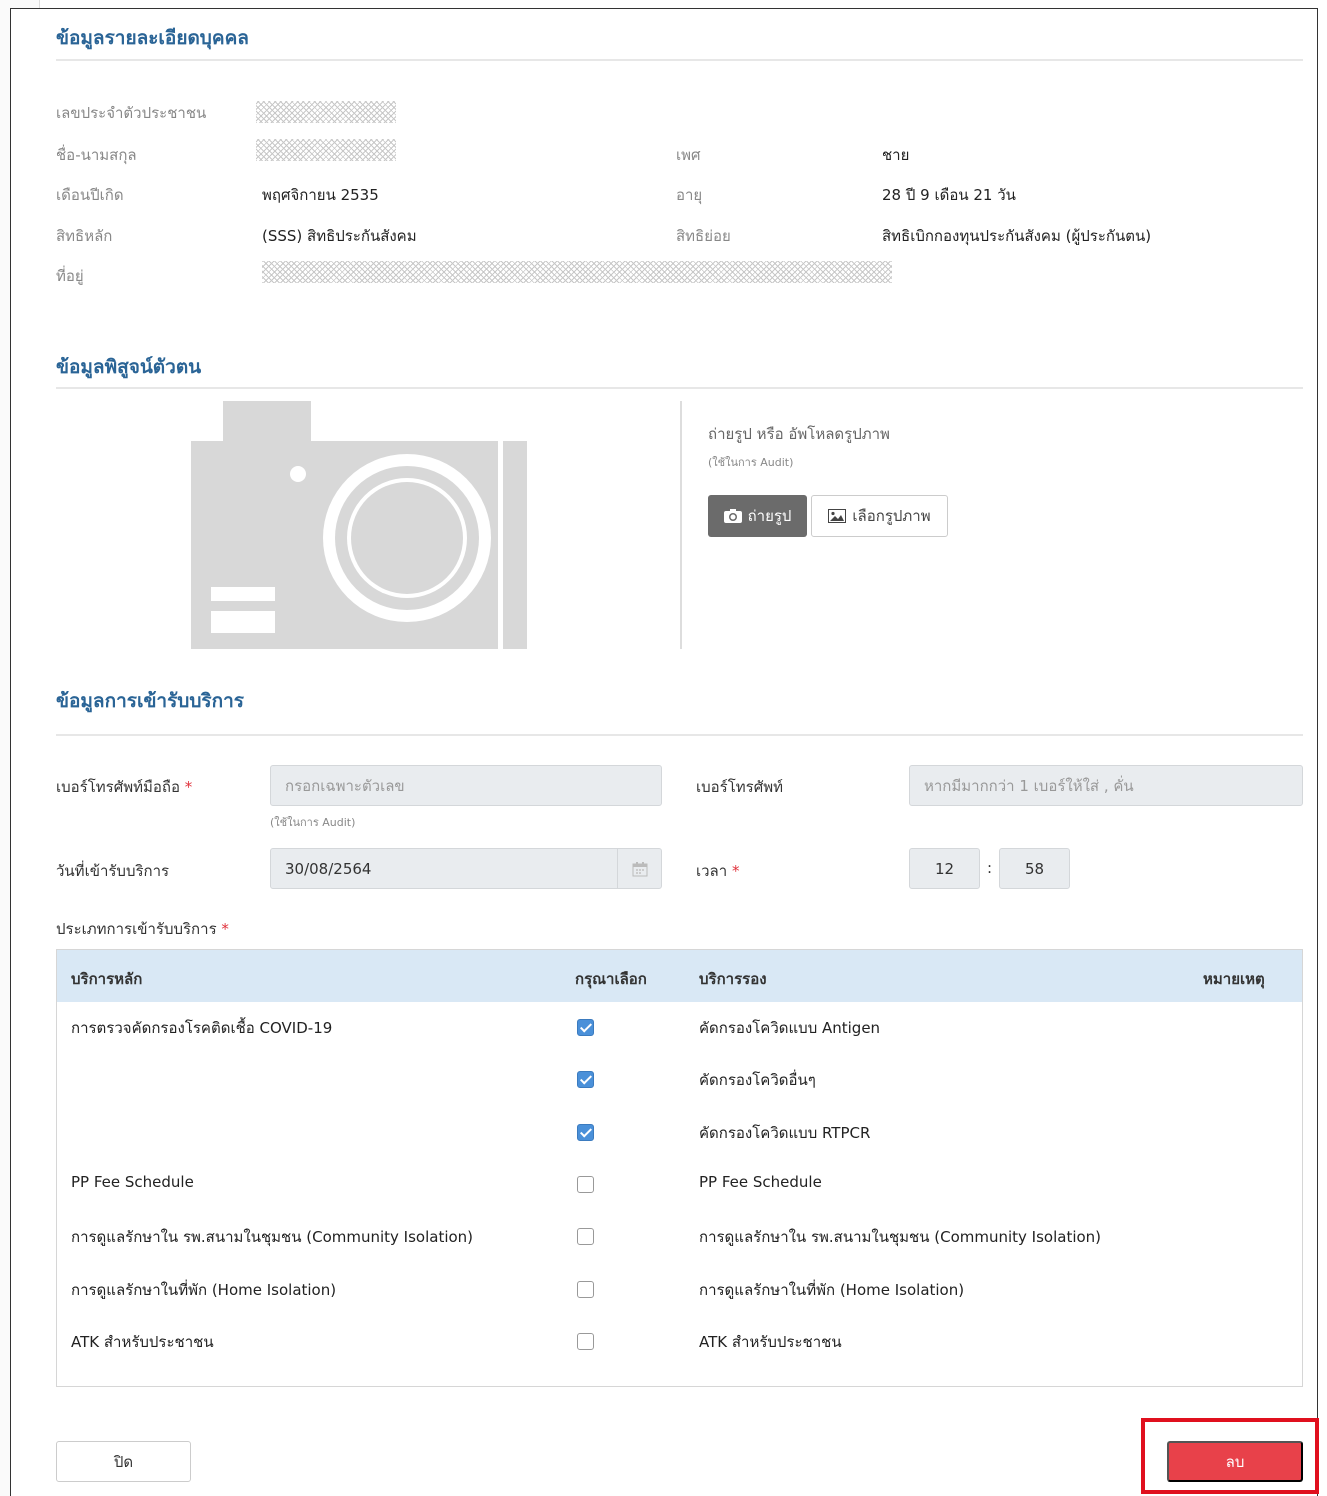  Describe the element at coordinates (718, 871) in the screenshot. I see `time-label: เวลา *` at that location.